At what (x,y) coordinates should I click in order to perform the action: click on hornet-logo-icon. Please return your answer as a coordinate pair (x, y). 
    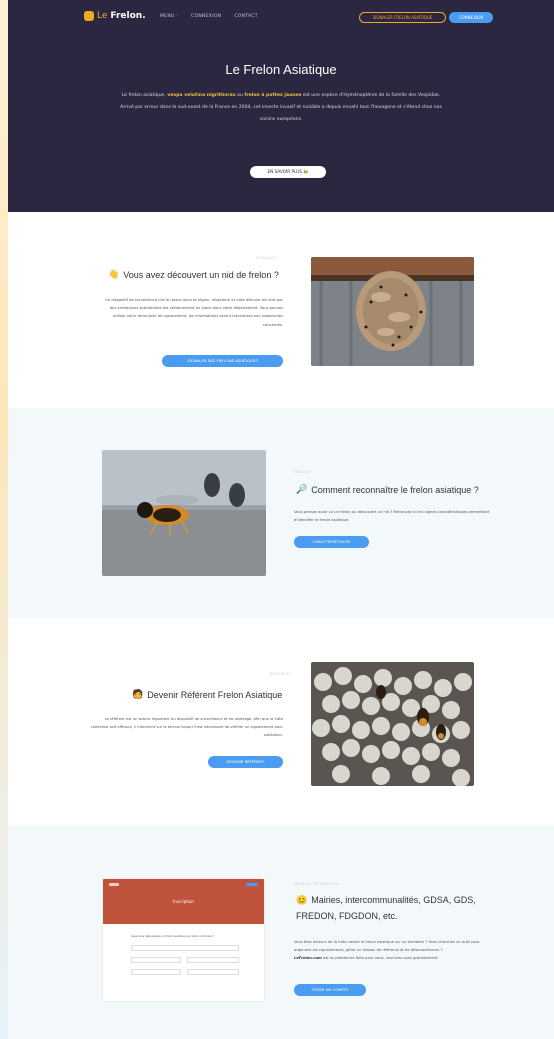
    Looking at the image, I should click on (89, 16).